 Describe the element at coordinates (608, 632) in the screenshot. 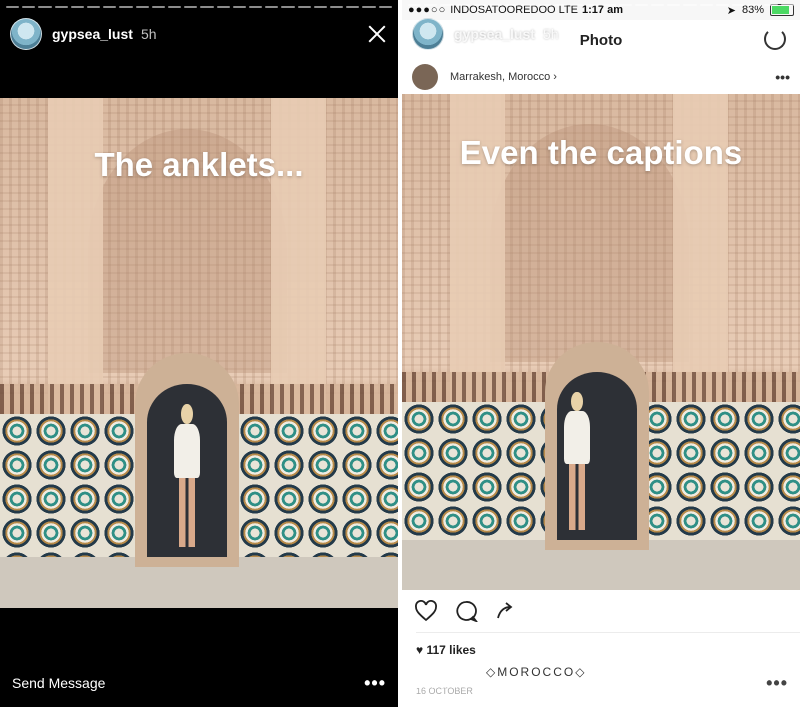

I see `separator` at that location.